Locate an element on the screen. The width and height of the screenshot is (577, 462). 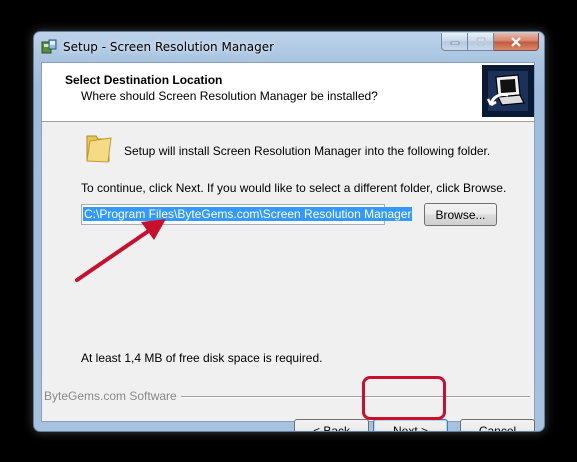
maximize-icon is located at coordinates (480, 41).